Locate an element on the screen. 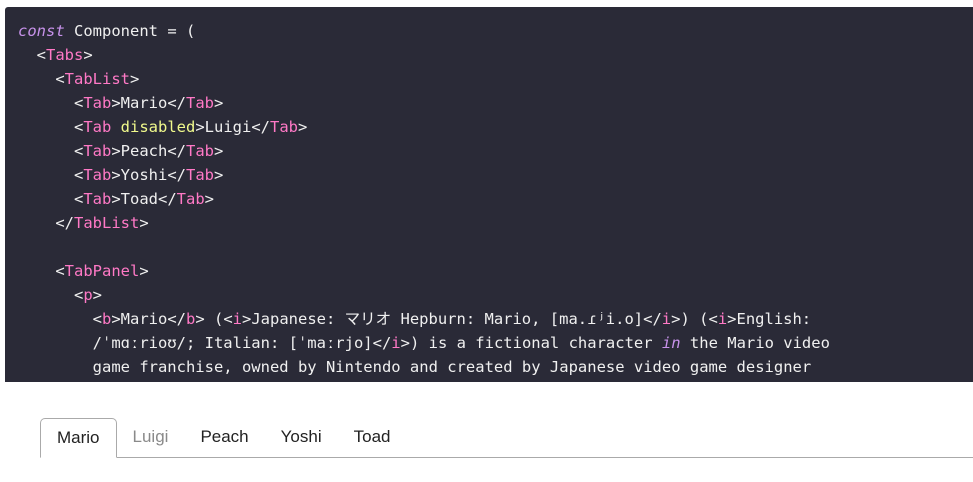 The height and width of the screenshot is (482, 973). code-token-tag: p is located at coordinates (88, 295).